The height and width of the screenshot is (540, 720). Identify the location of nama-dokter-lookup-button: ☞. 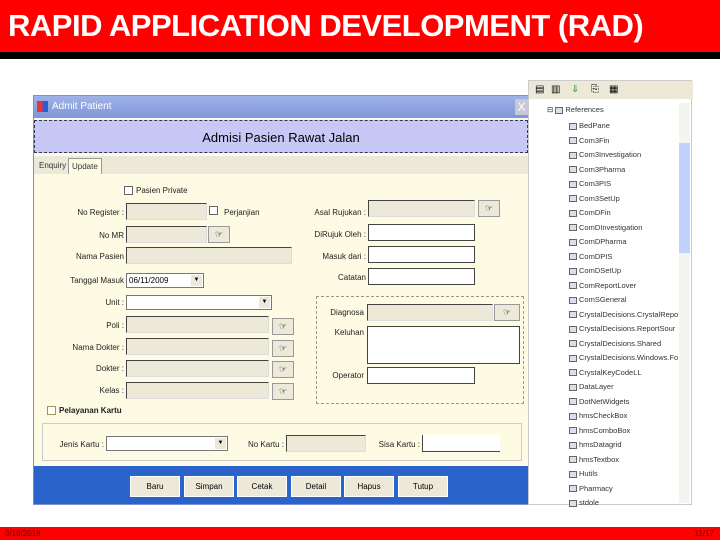
(283, 348).